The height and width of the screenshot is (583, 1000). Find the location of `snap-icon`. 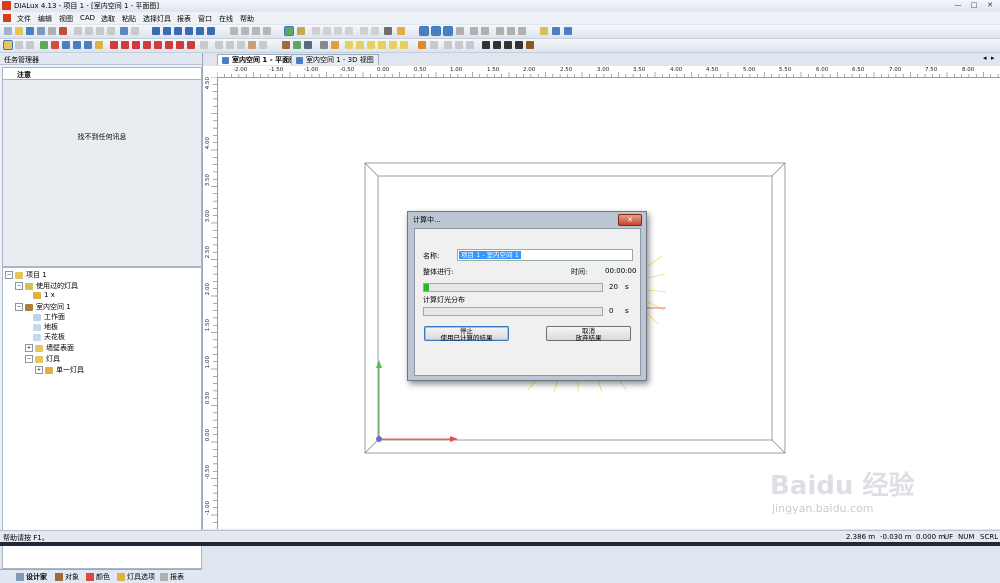

snap-icon is located at coordinates (511, 31).